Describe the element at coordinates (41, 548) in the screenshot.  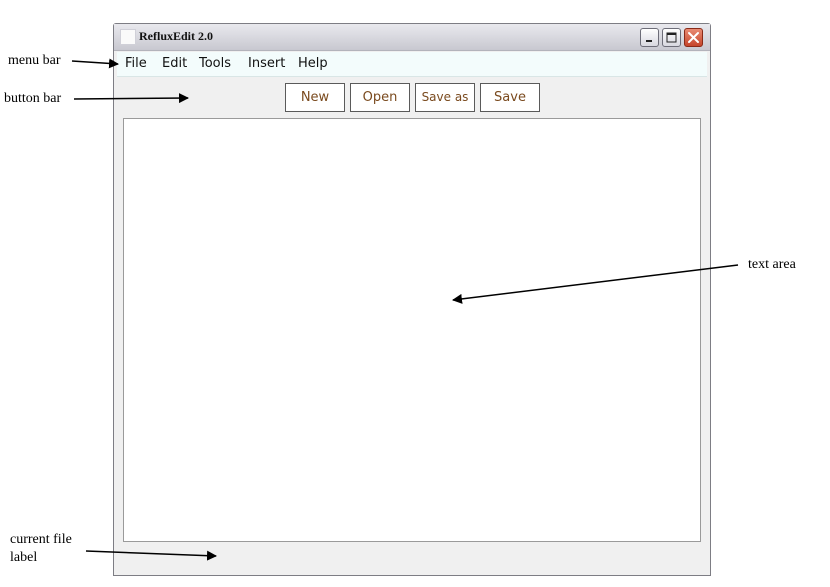
I see `annotation-current-file-label: current file label` at that location.